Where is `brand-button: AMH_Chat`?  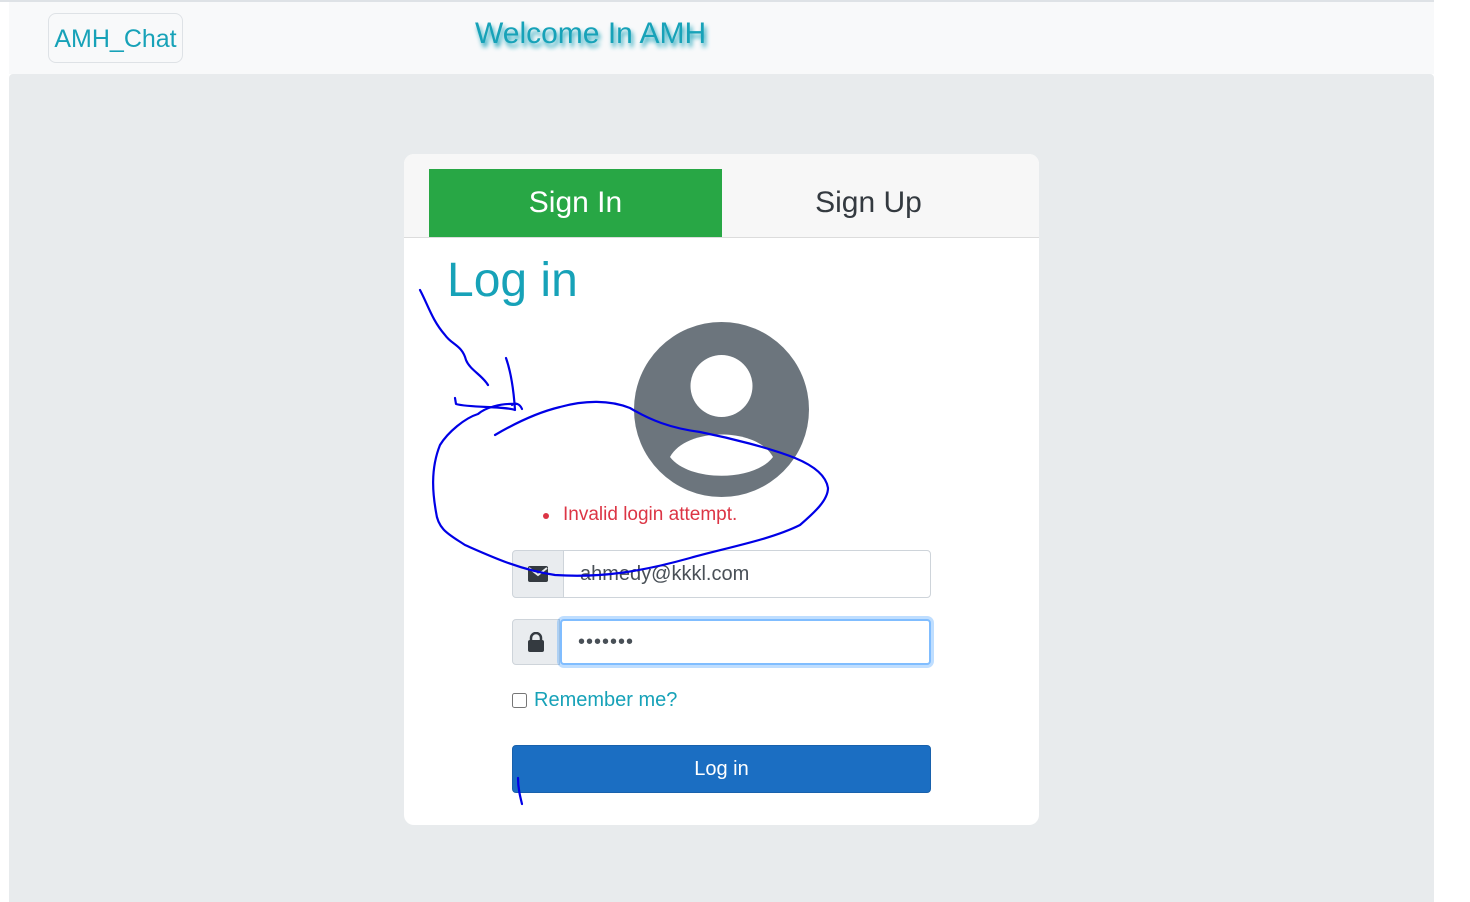
brand-button: AMH_Chat is located at coordinates (115, 38).